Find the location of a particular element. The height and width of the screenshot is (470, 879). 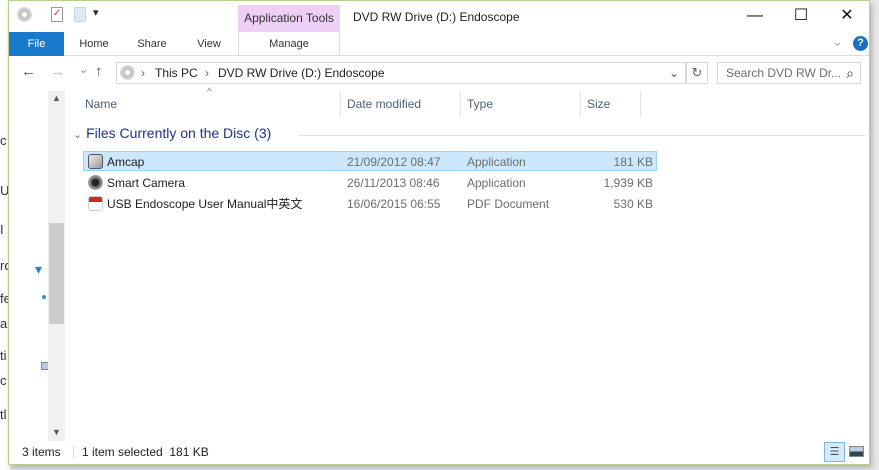

tab-view: View is located at coordinates (209, 44).